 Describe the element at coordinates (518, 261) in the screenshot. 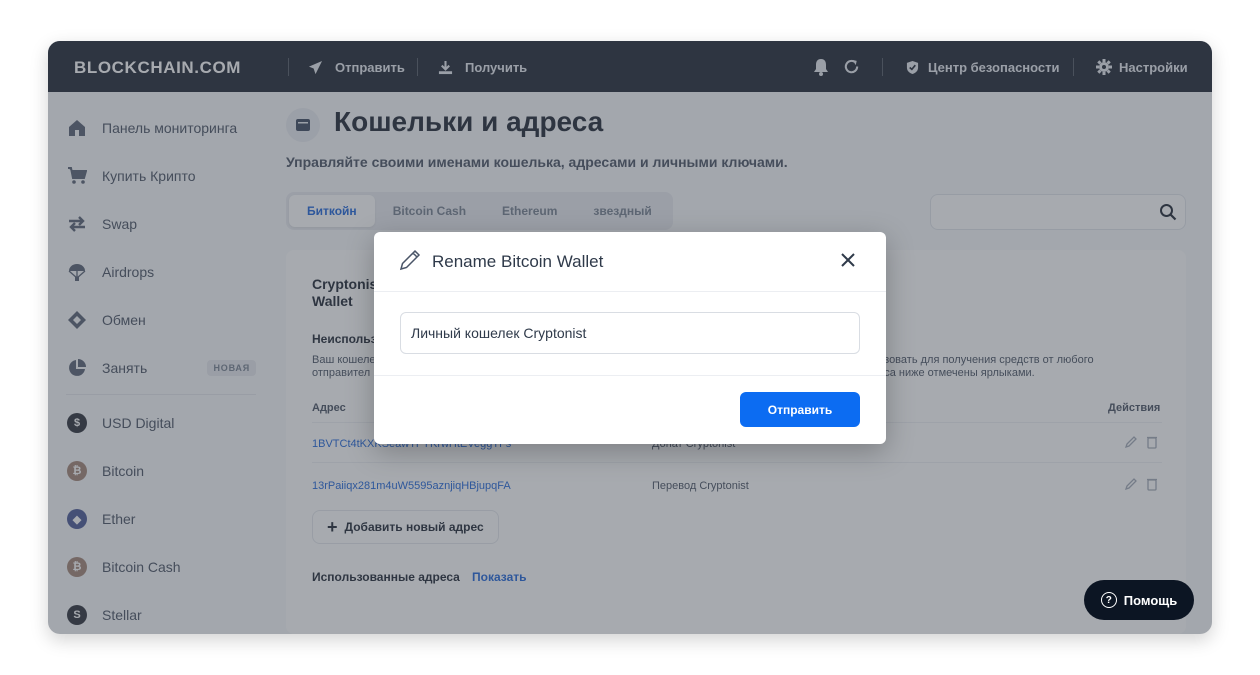

I see `modal-title: Rename Bitcoin Wallet` at that location.